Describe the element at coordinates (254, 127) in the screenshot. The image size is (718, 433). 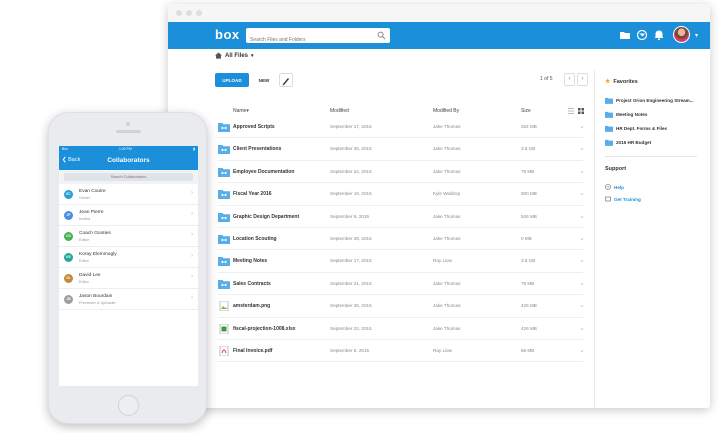
I see `file-name: Approved Scripts` at that location.